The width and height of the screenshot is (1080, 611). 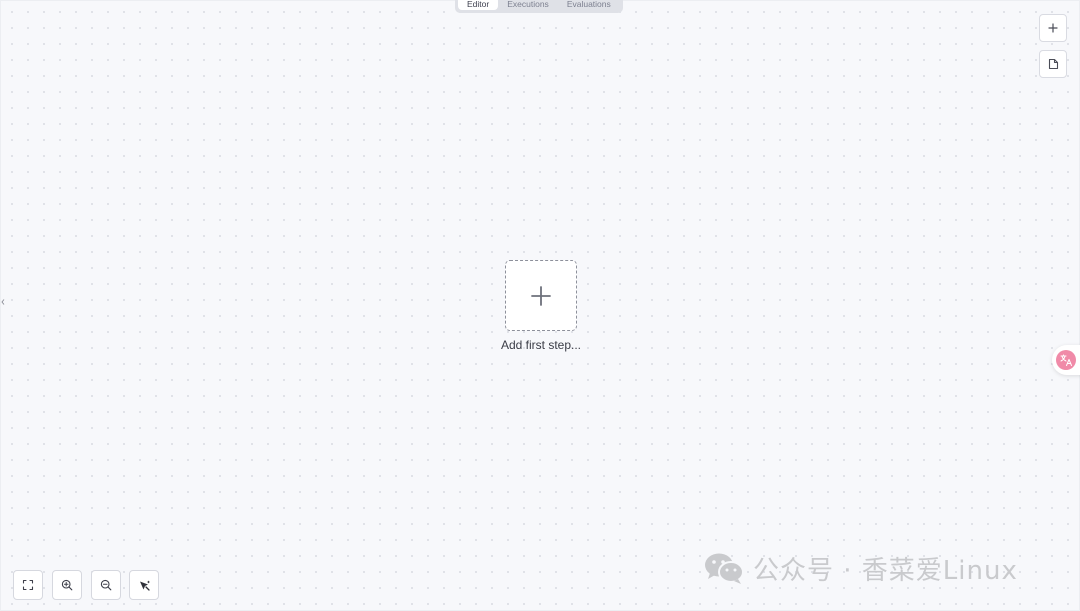 I want to click on watermark: 公众号 · 香菜爱Linux, so click(x=860, y=568).